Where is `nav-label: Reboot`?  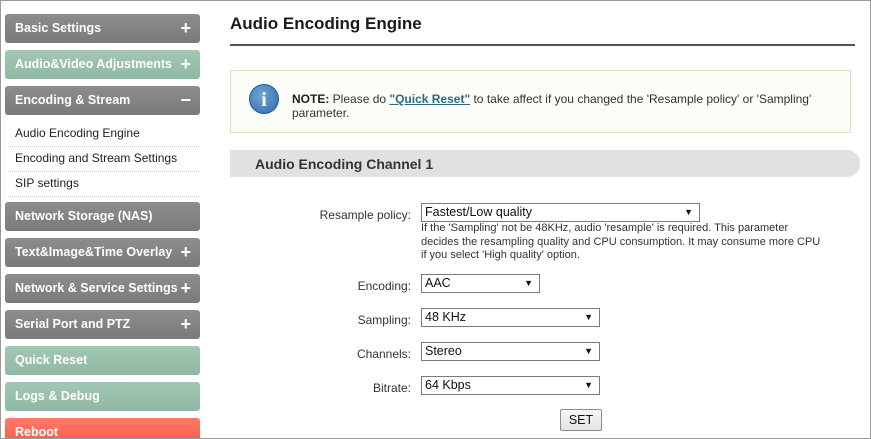 nav-label: Reboot is located at coordinates (37, 432).